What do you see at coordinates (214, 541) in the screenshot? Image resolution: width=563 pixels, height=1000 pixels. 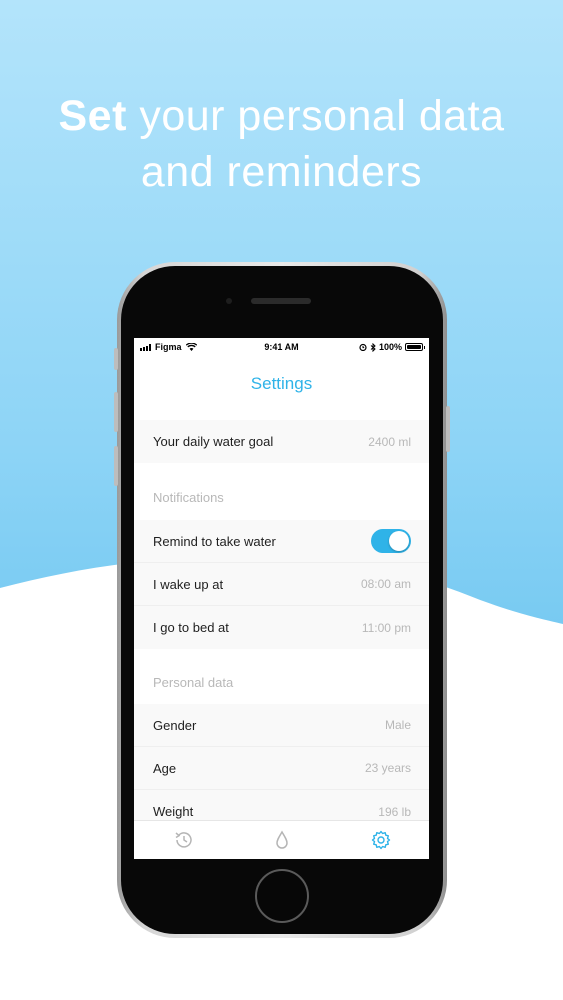 I see `remind-label: Remind to take water` at bounding box center [214, 541].